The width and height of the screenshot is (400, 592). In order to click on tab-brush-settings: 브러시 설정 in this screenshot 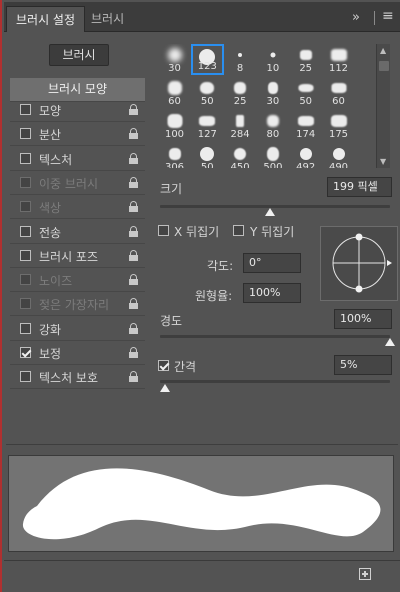, I will do `click(46, 19)`.